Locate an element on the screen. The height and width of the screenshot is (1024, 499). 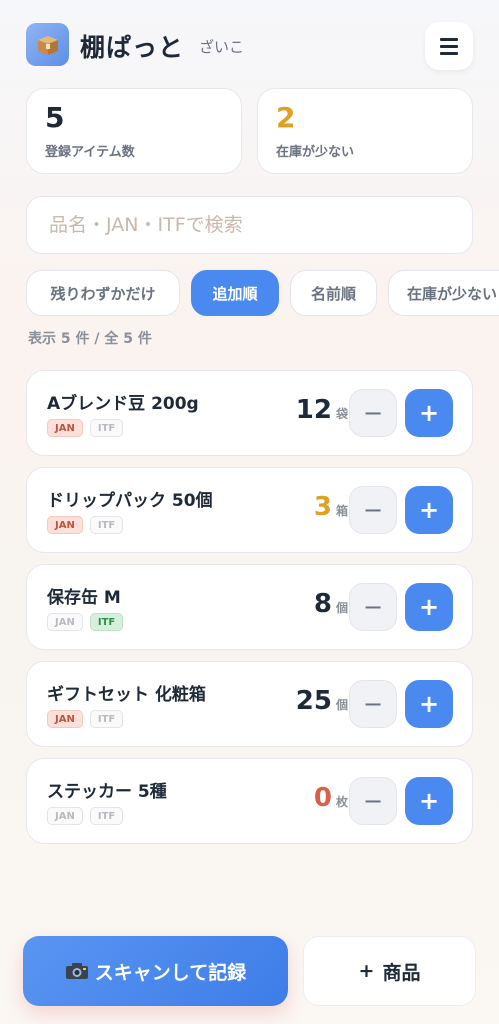
quantity-unit: 袋 is located at coordinates (341, 414).